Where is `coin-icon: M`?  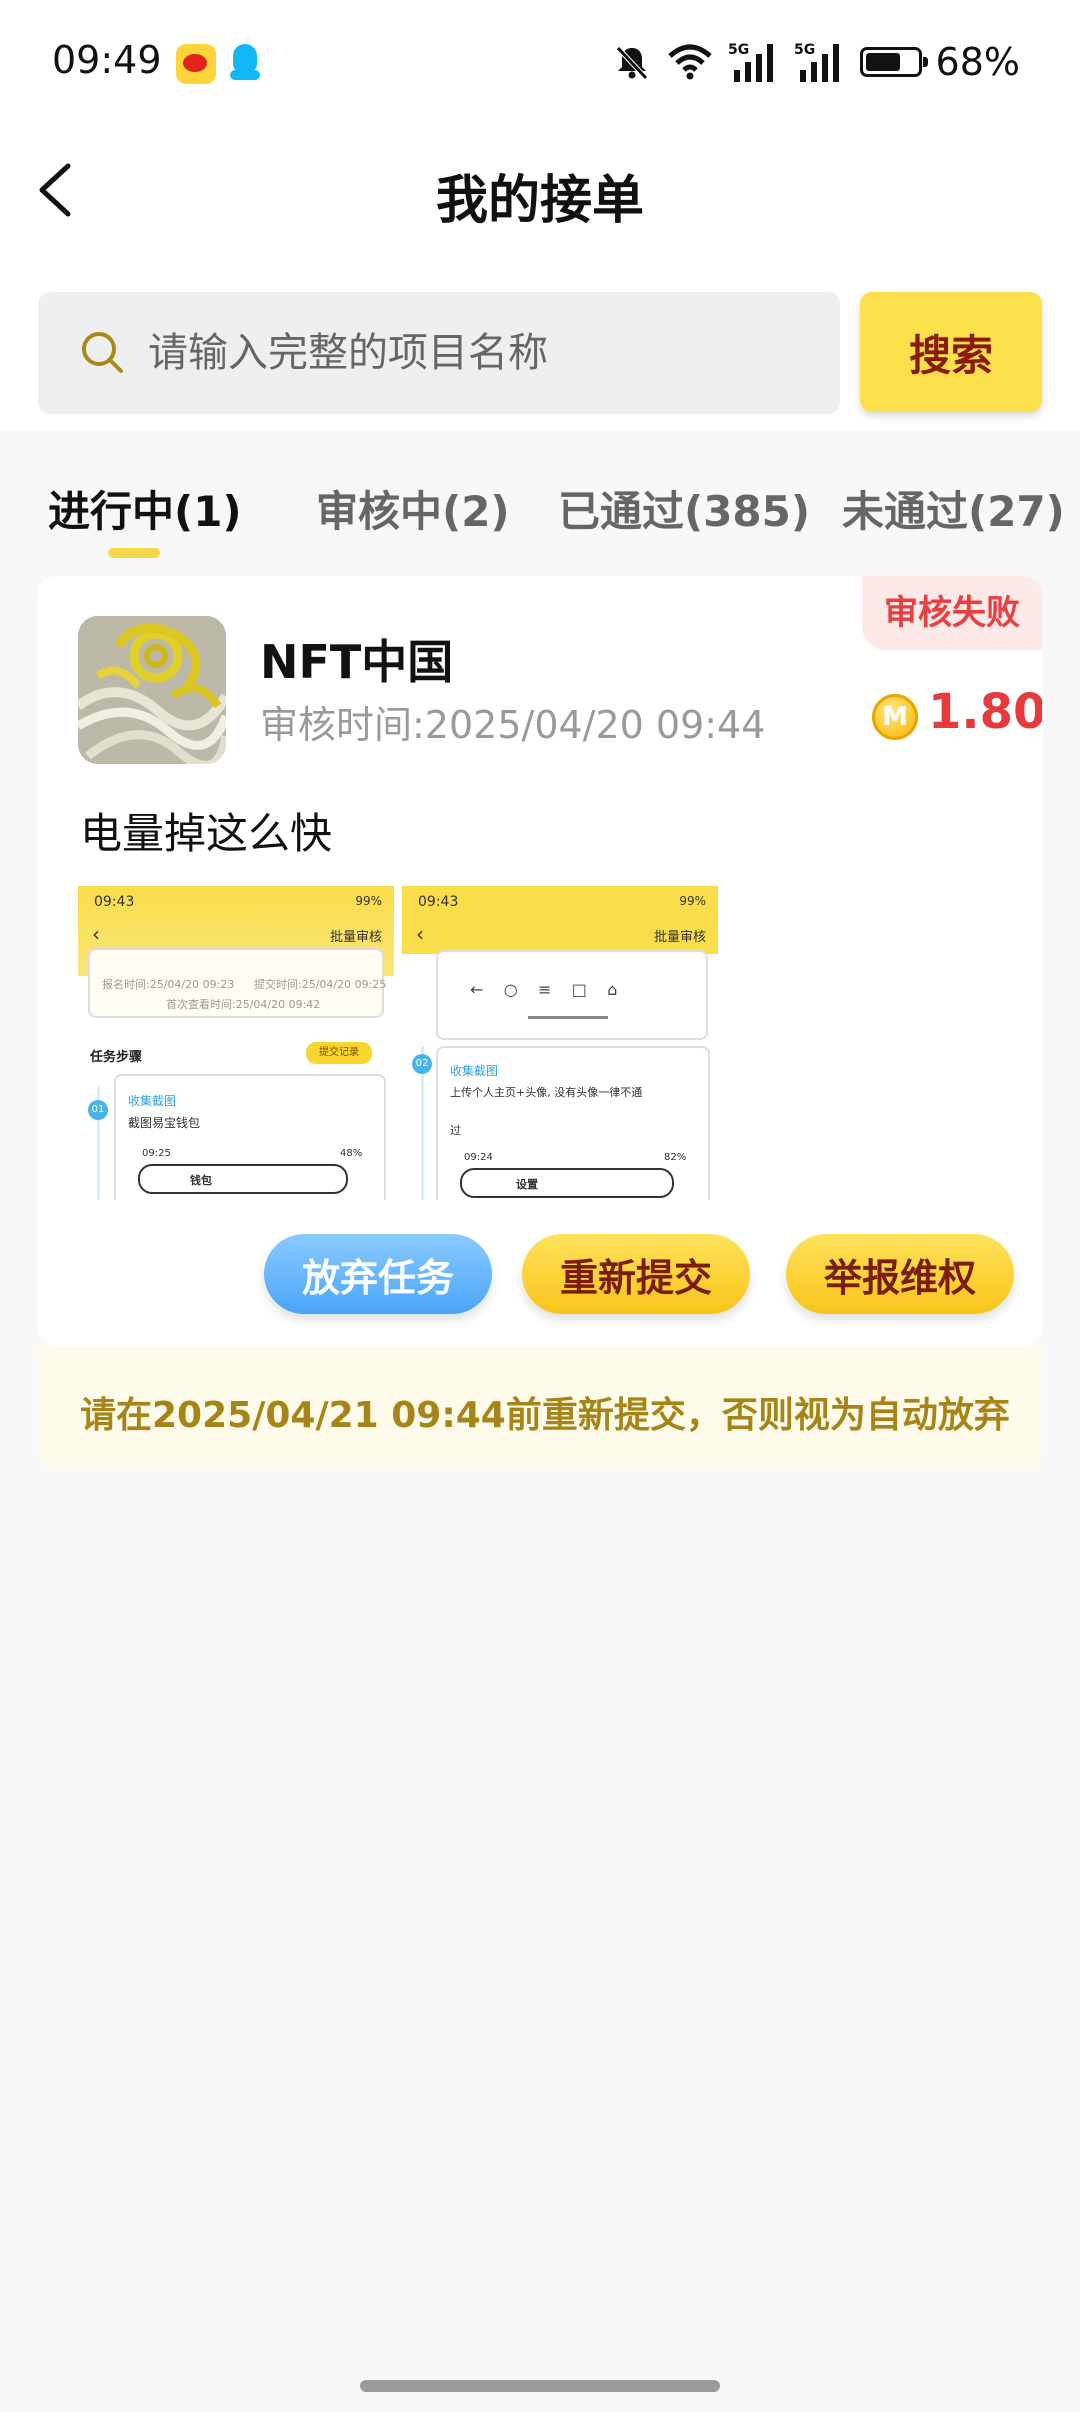
coin-icon: M is located at coordinates (895, 717).